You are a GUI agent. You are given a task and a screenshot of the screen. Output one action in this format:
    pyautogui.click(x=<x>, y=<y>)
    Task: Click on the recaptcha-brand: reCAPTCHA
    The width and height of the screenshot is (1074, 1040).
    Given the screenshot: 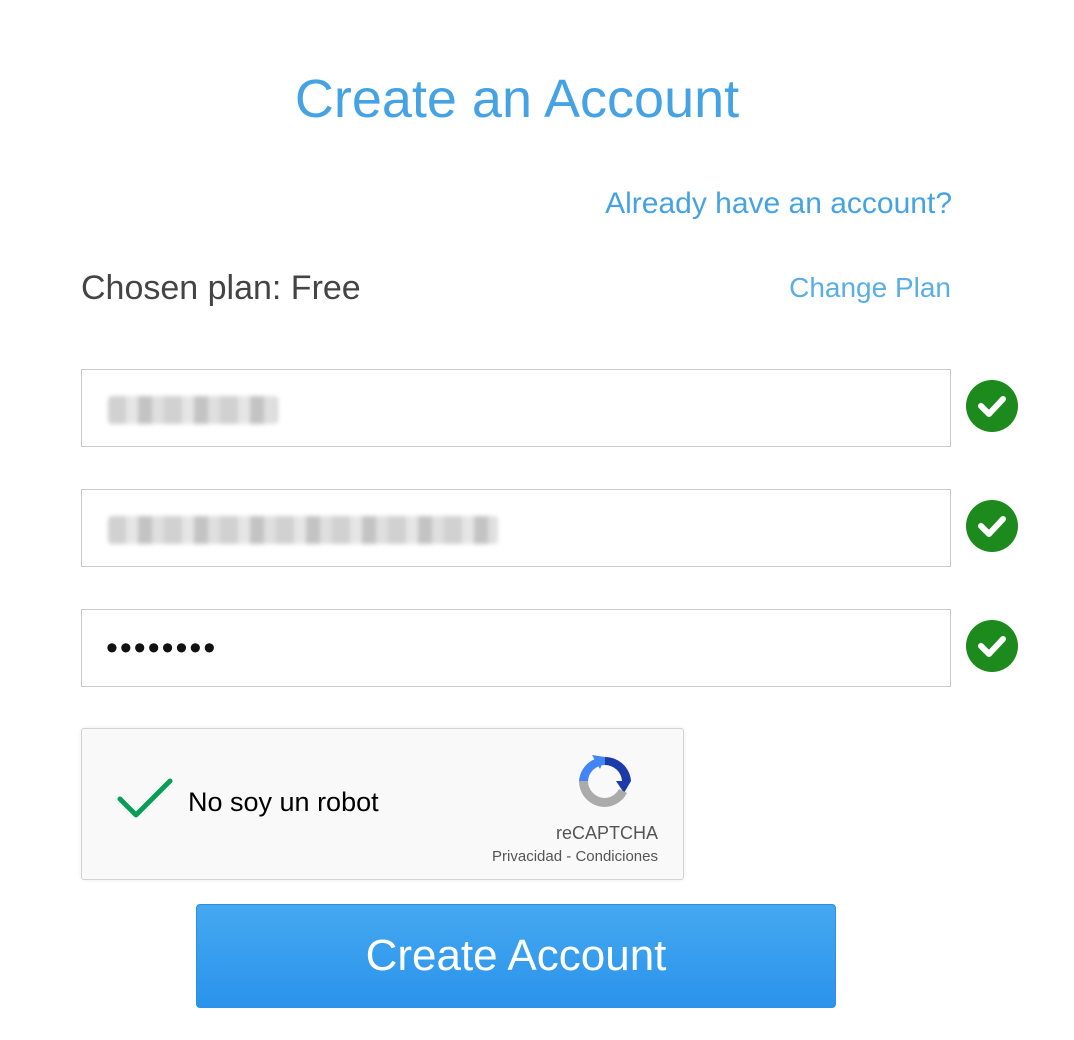 What is the action you would take?
    pyautogui.click(x=606, y=833)
    